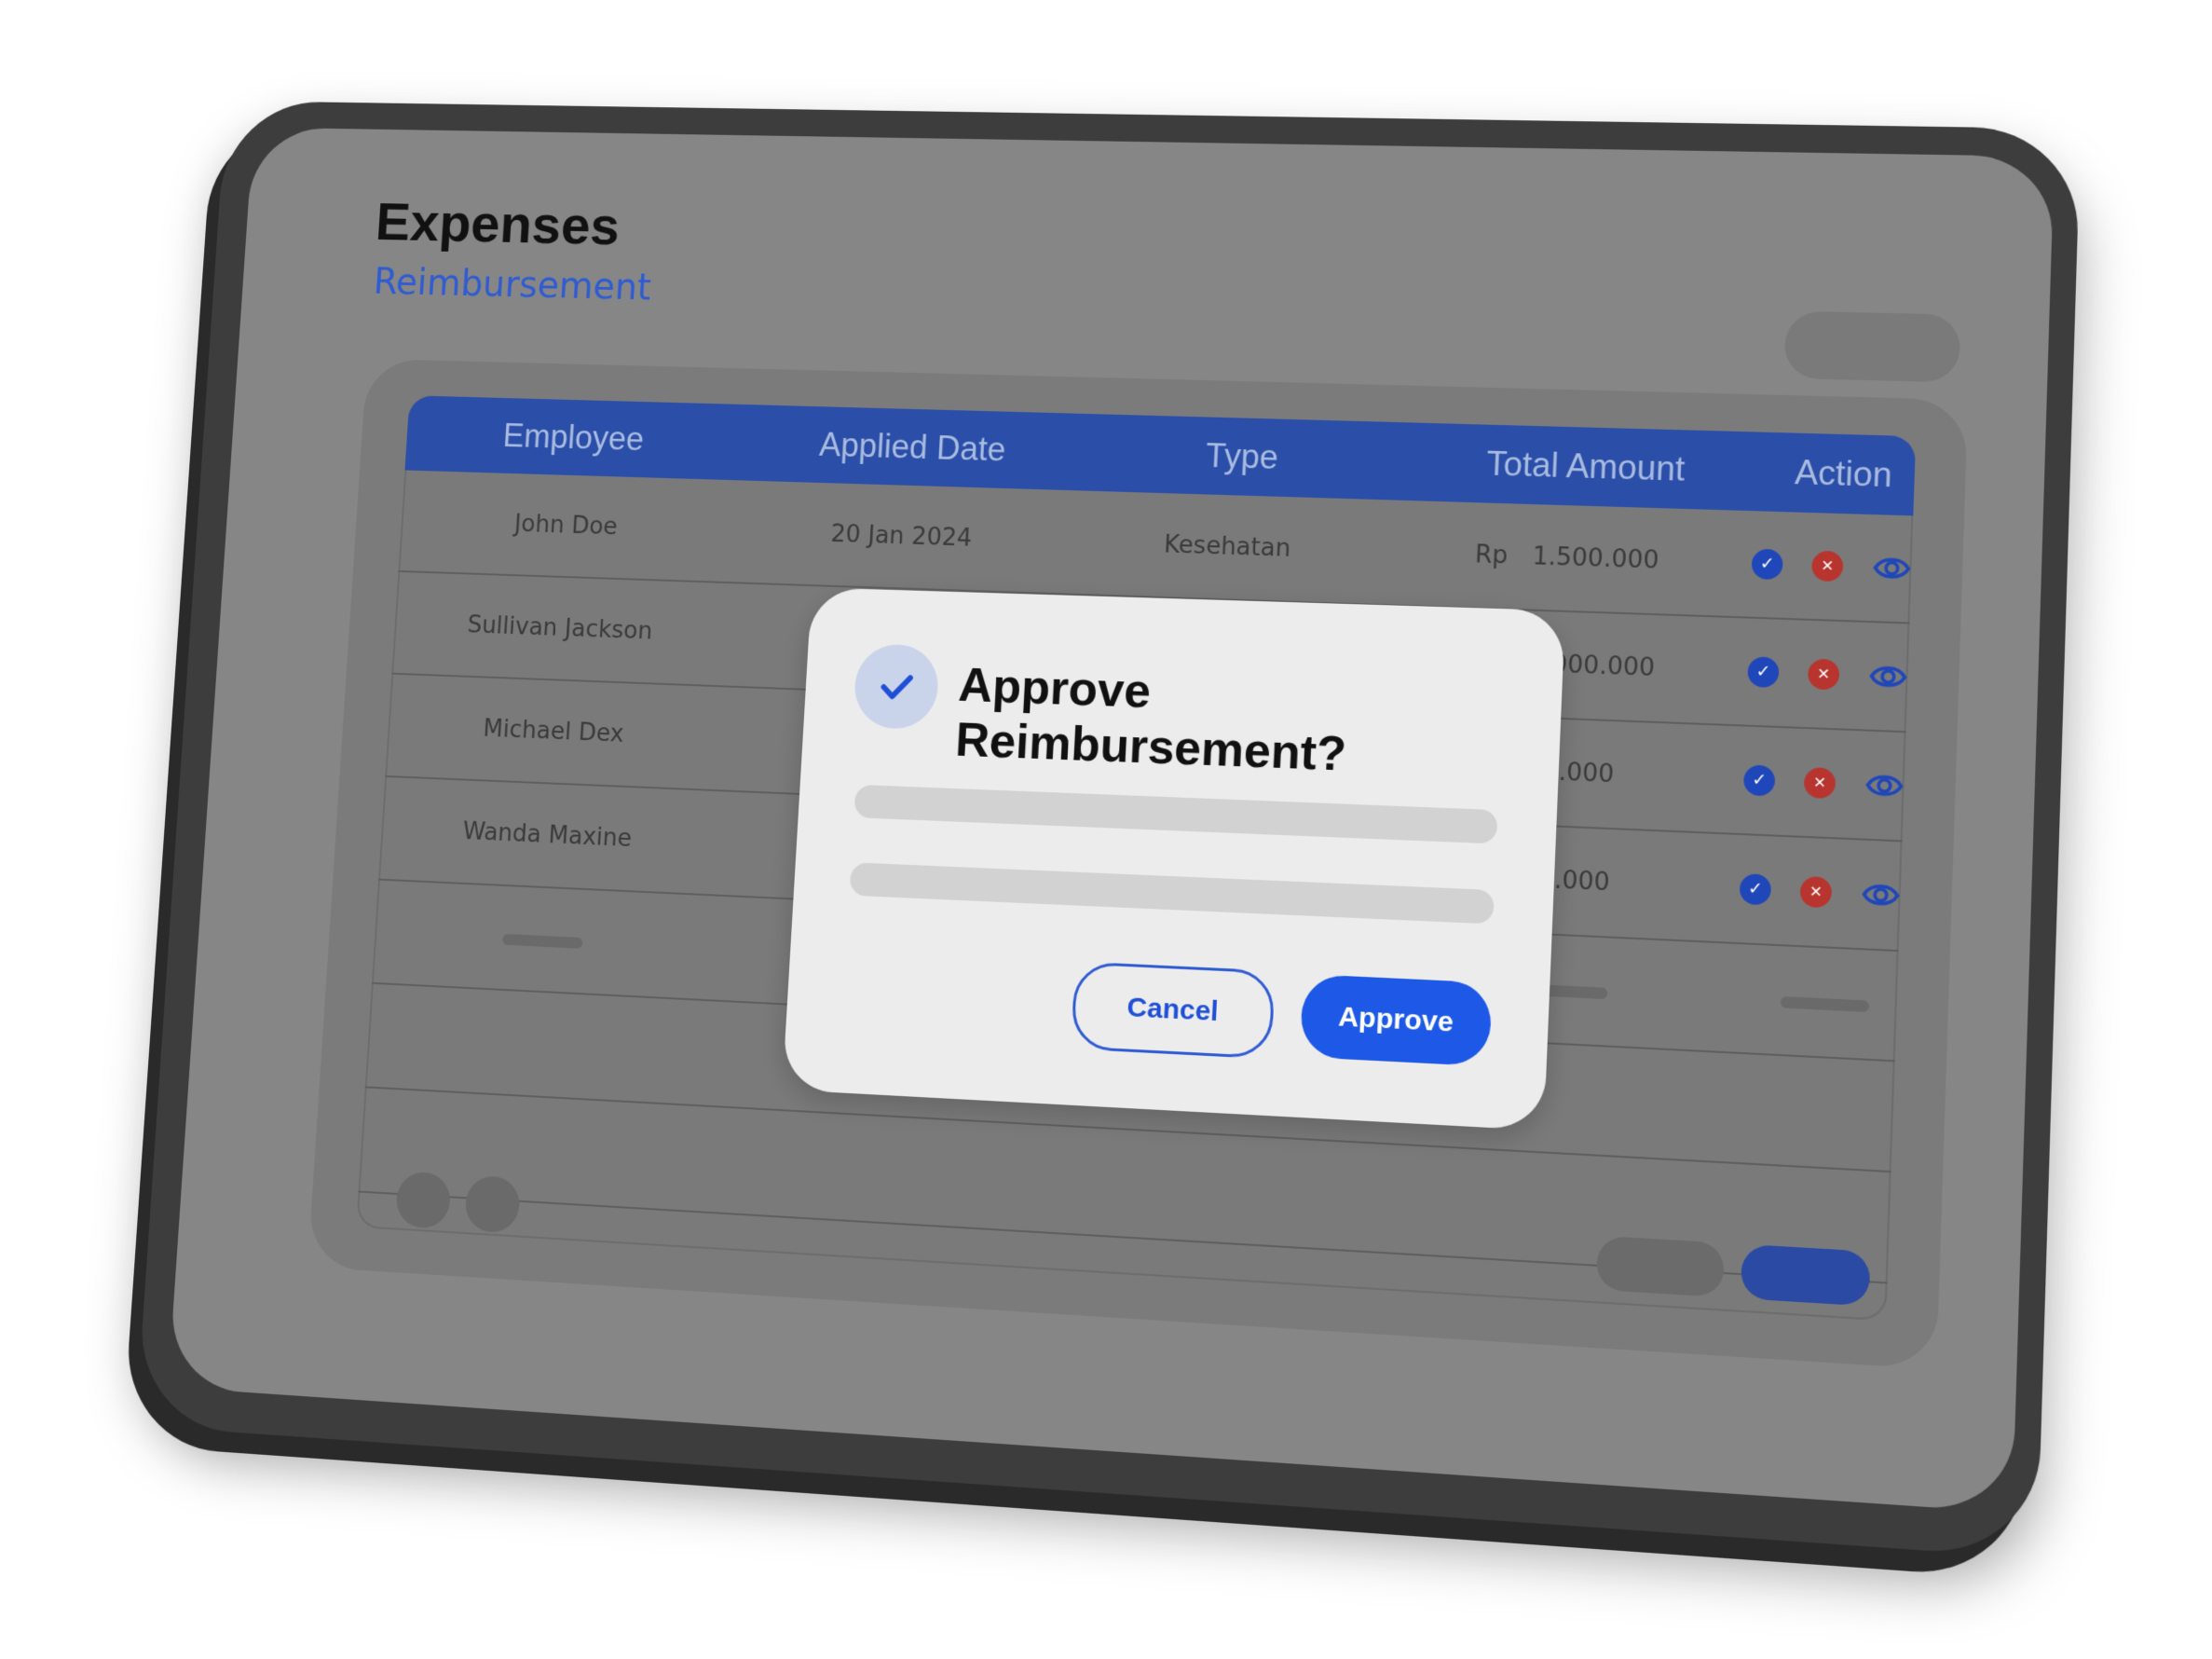 The image size is (2212, 1659). What do you see at coordinates (896, 687) in the screenshot?
I see `check-icon` at bounding box center [896, 687].